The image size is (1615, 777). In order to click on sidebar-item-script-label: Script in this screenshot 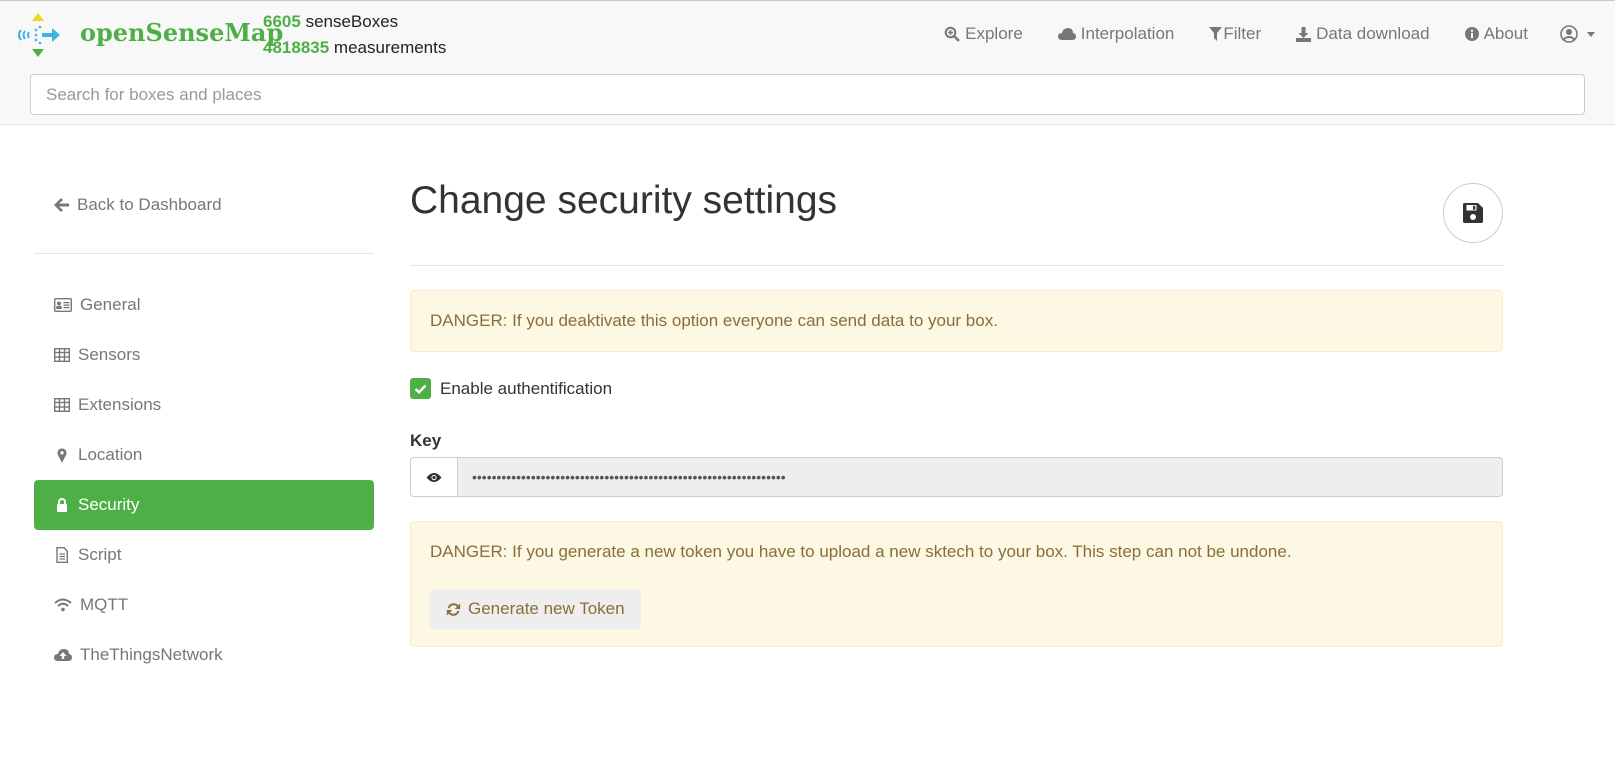, I will do `click(100, 554)`.